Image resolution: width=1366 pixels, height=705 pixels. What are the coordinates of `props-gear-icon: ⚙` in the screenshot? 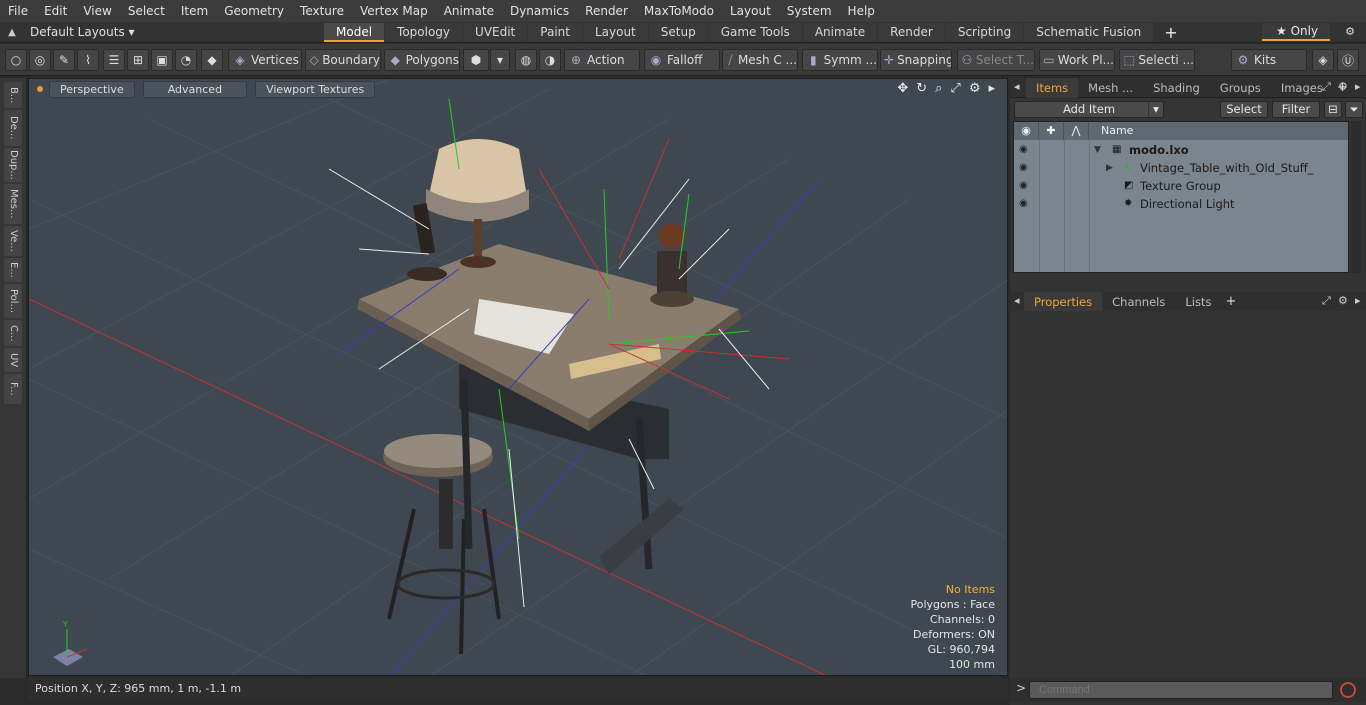 It's located at (1343, 300).